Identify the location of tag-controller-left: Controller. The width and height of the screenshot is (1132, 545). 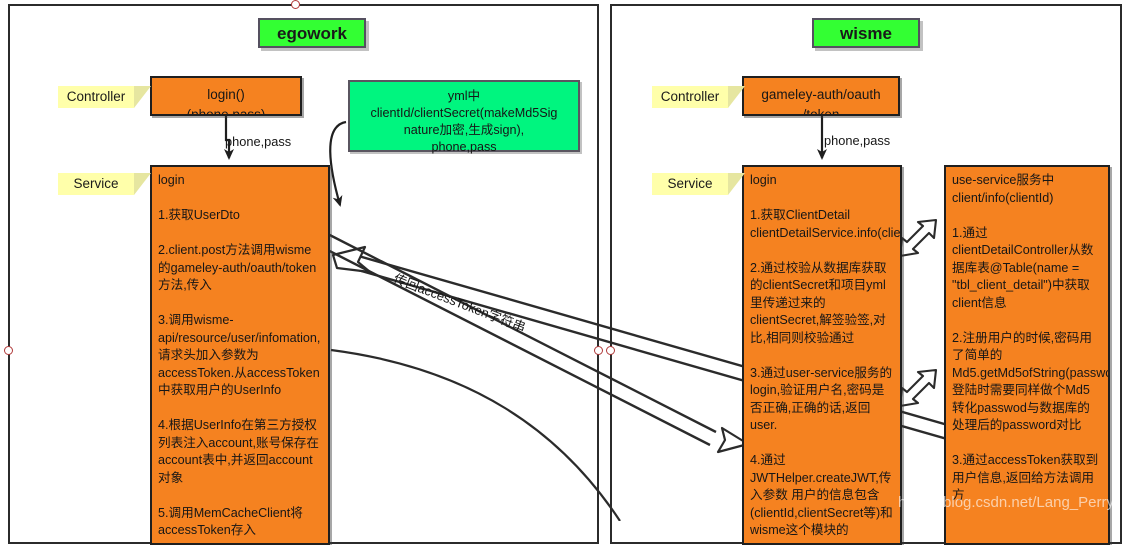
(104, 97).